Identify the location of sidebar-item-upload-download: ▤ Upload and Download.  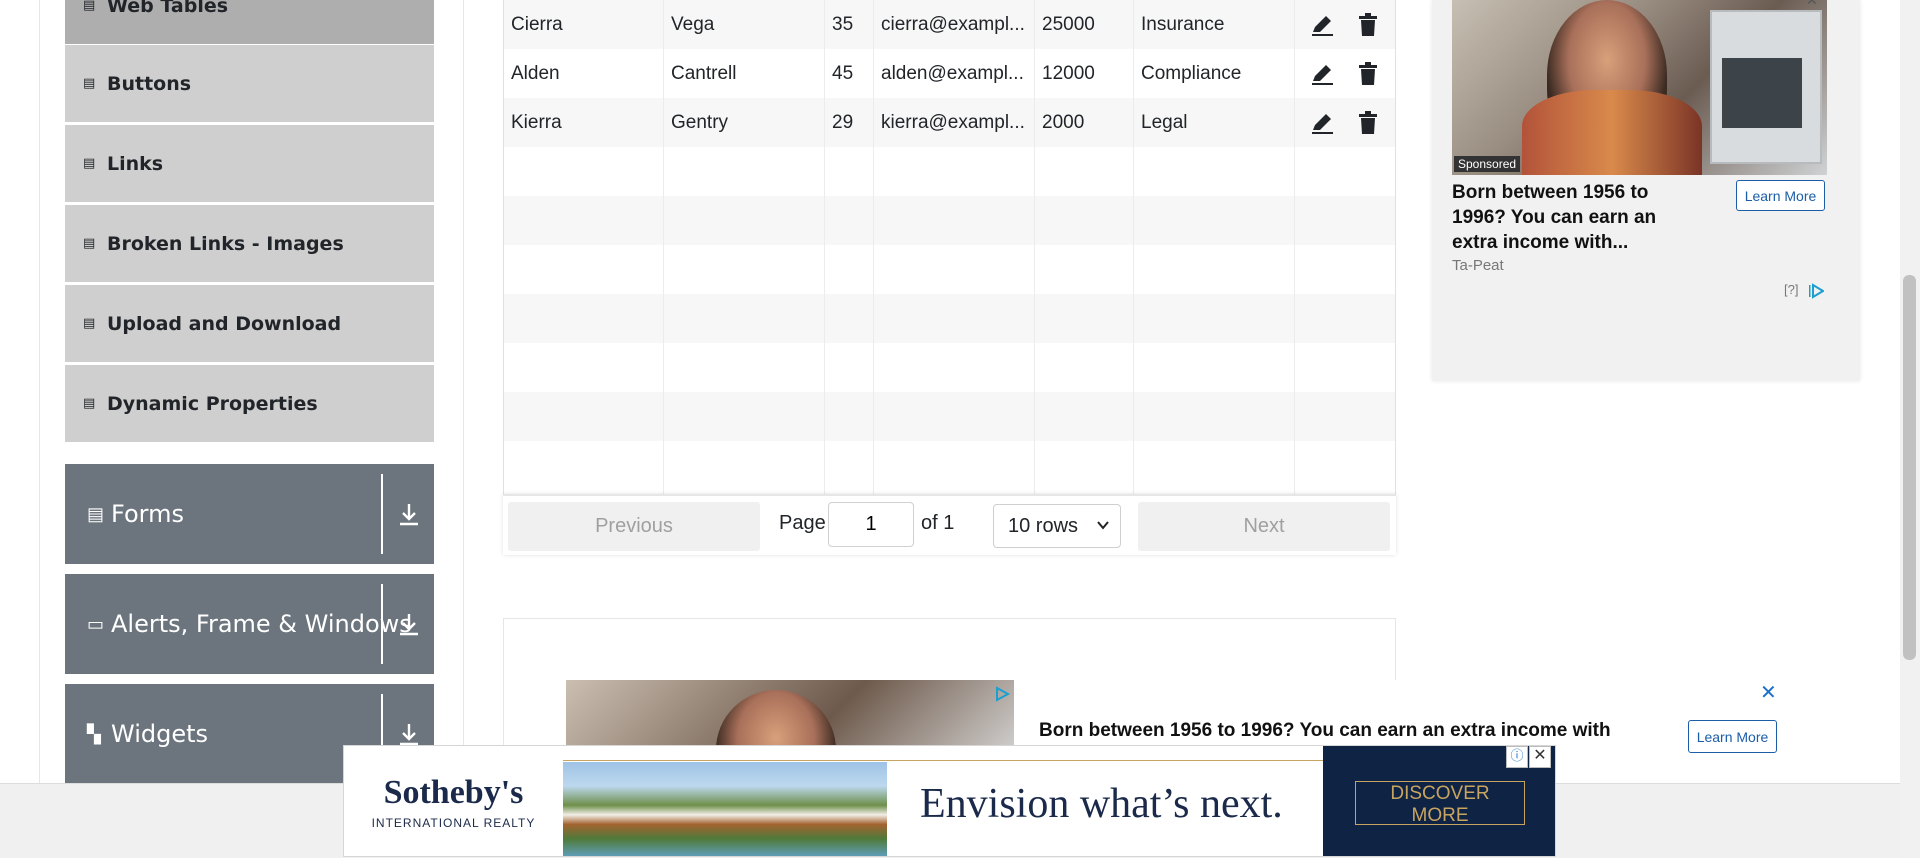
(249, 323).